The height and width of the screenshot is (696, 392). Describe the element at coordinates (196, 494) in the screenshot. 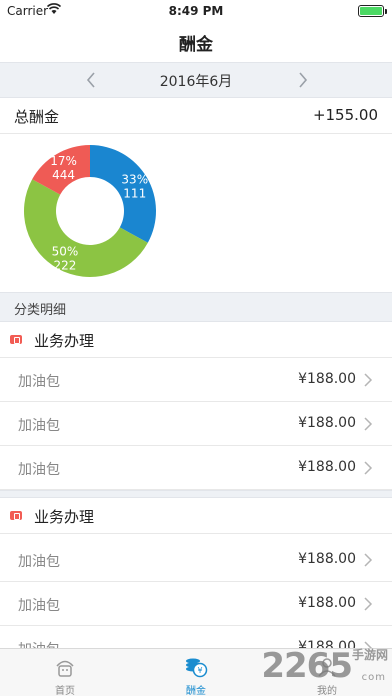

I see `group-separator` at that location.